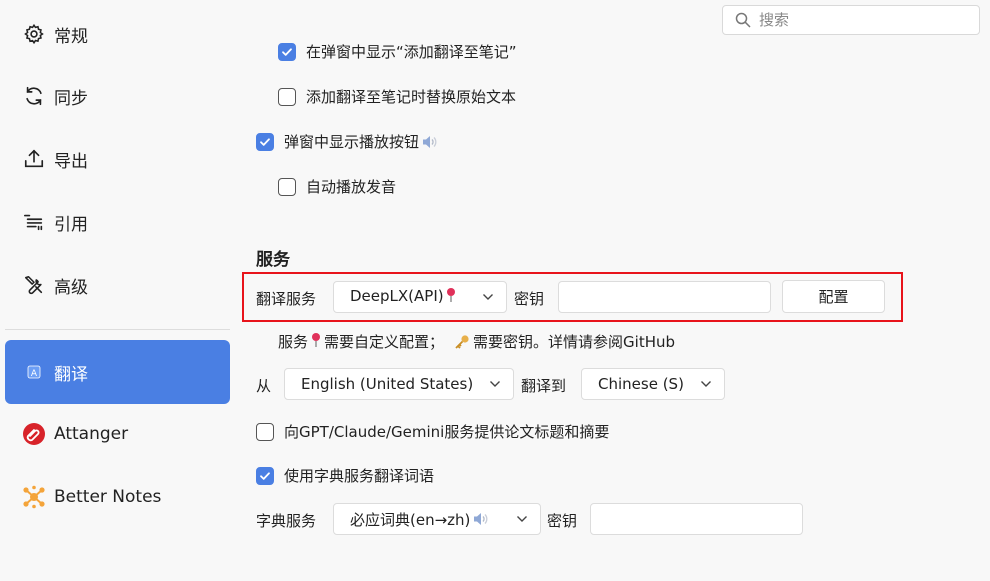 Image resolution: width=990 pixels, height=581 pixels. Describe the element at coordinates (287, 51) in the screenshot. I see `checkbox-show-add-note` at that location.